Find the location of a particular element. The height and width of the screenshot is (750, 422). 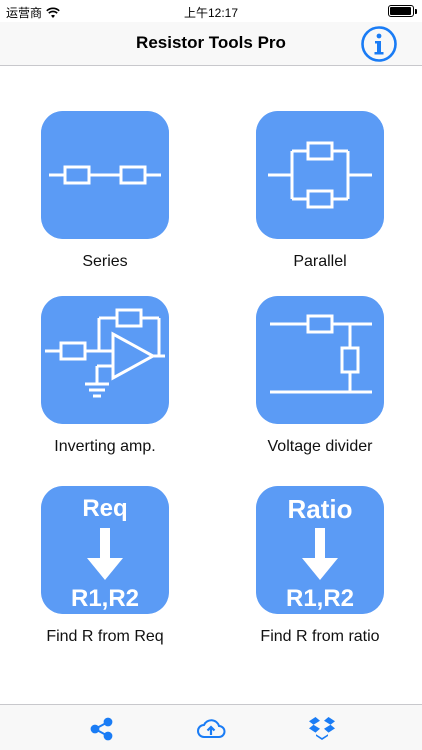

navigation-bar: Resistor Tools Pro is located at coordinates (211, 44).